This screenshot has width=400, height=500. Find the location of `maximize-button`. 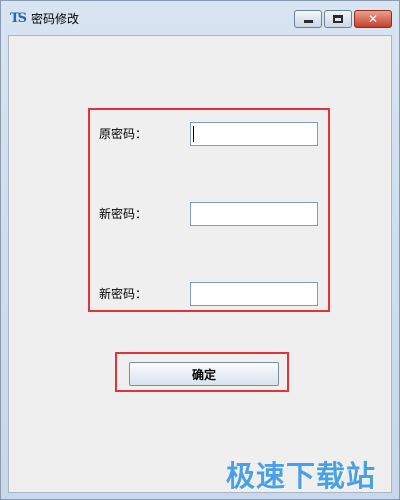

maximize-button is located at coordinates (338, 19).